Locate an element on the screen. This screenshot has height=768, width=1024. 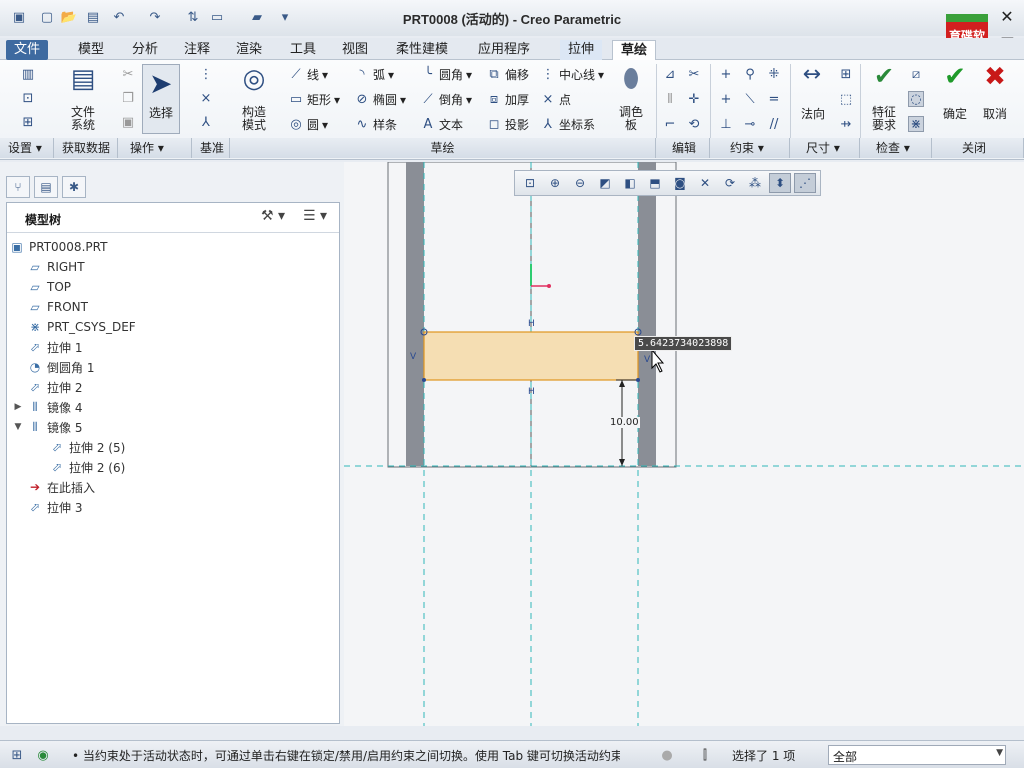
tree-item: ▱ TOP is located at coordinates (49, 287).